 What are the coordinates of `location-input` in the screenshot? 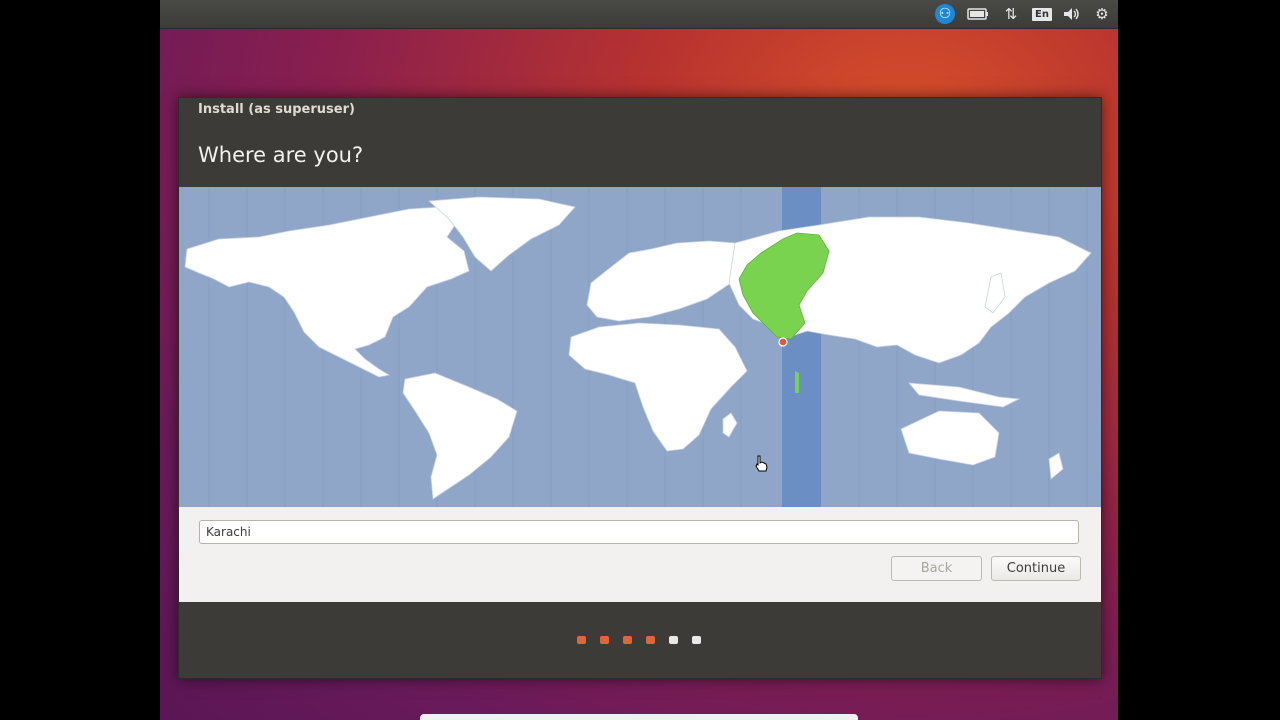 It's located at (639, 532).